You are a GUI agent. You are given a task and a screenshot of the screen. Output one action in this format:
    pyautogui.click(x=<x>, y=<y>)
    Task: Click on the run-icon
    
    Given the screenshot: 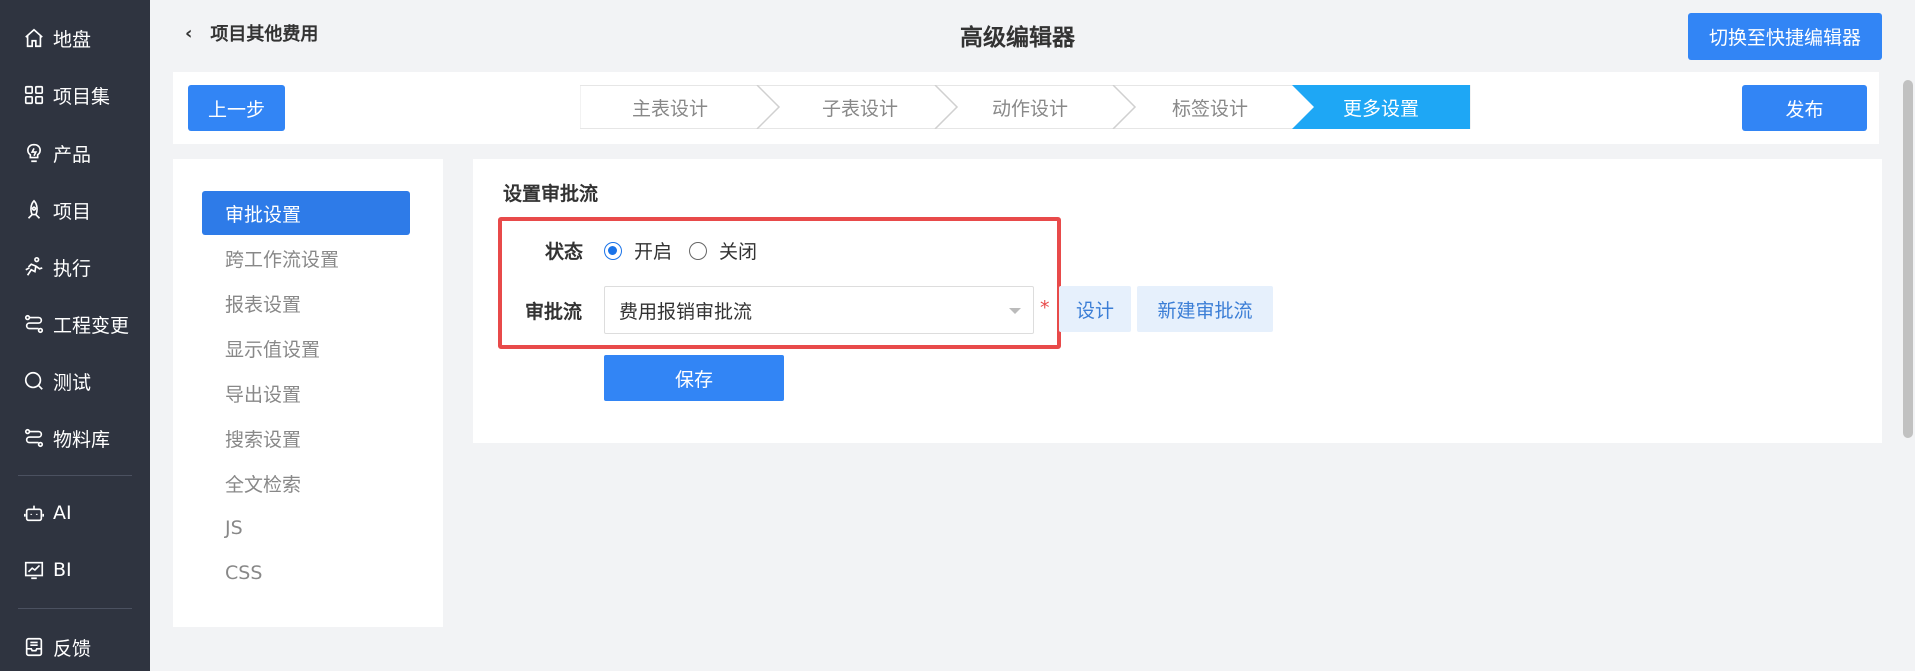 What is the action you would take?
    pyautogui.click(x=34, y=267)
    